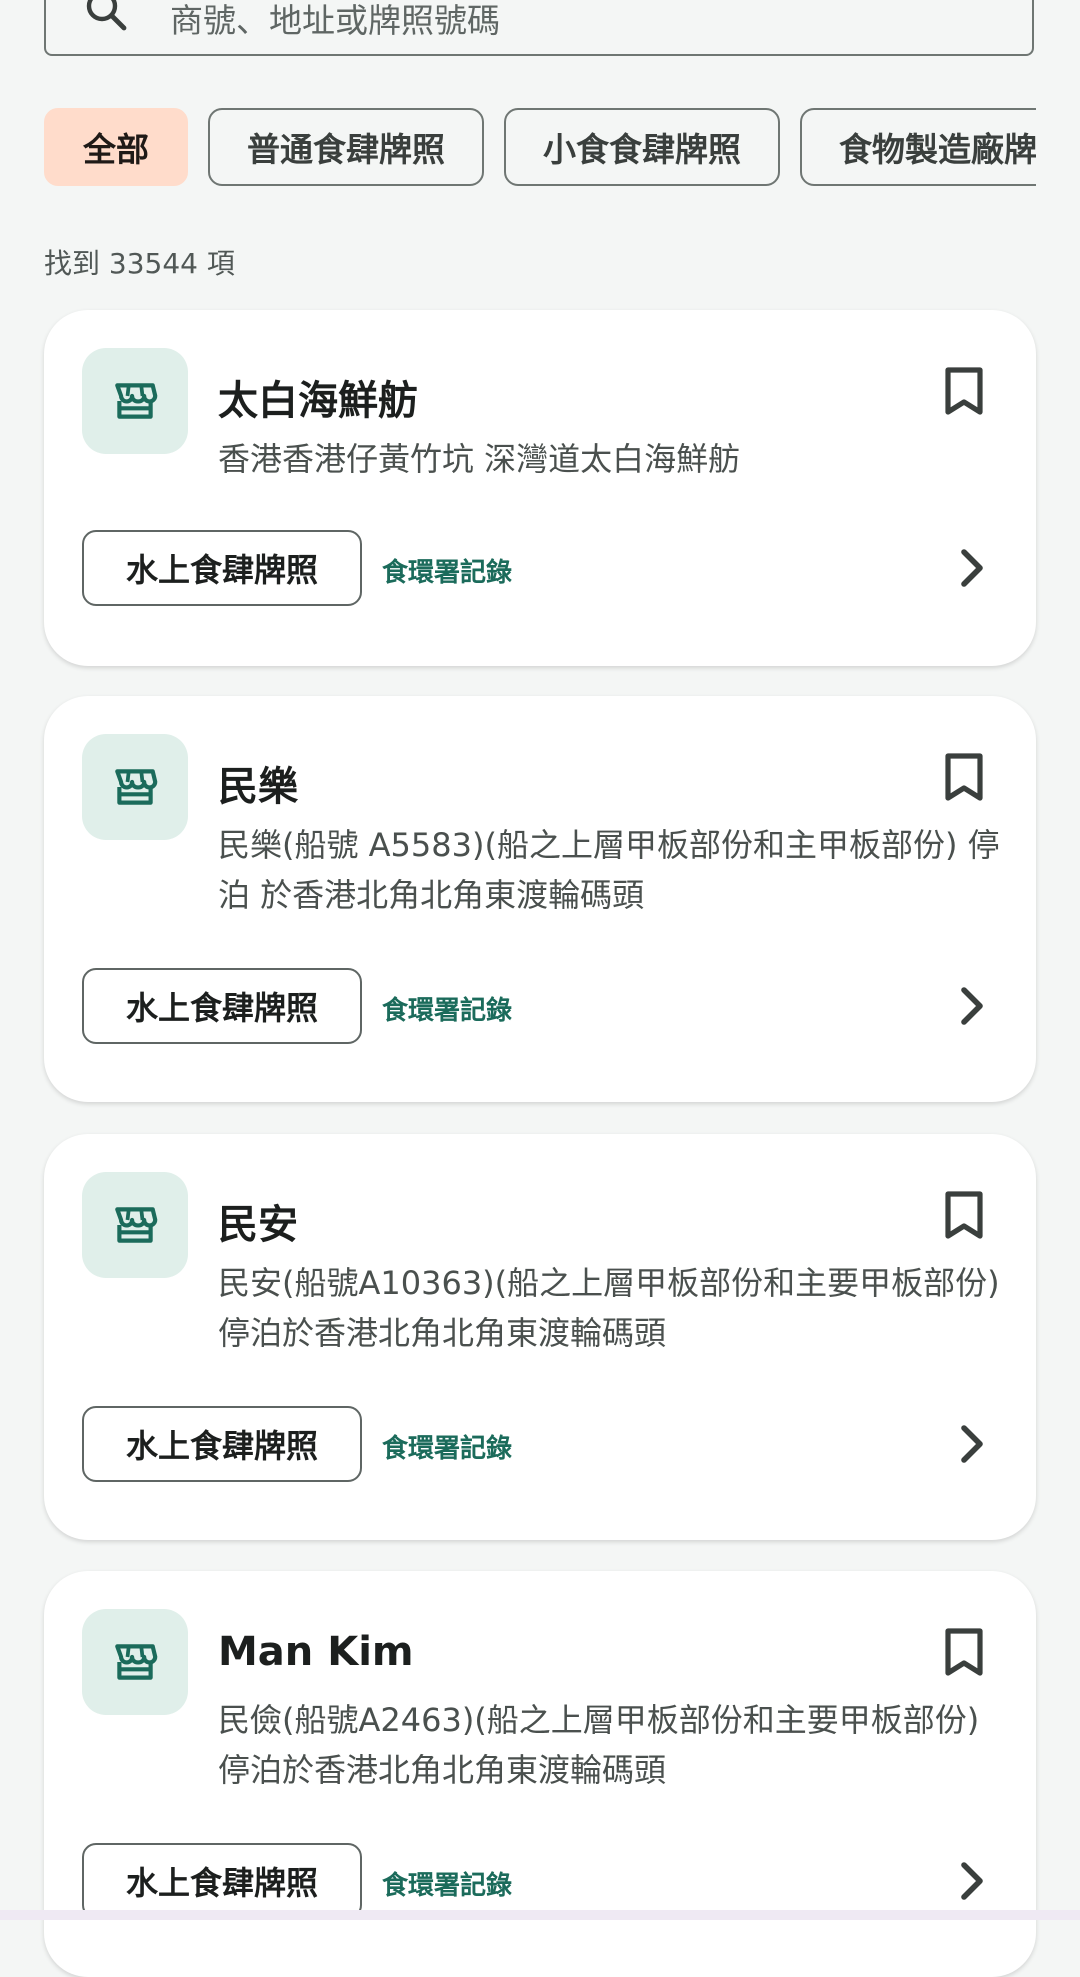 The image size is (1080, 1977). I want to click on card-title: Man Kim, so click(316, 1652).